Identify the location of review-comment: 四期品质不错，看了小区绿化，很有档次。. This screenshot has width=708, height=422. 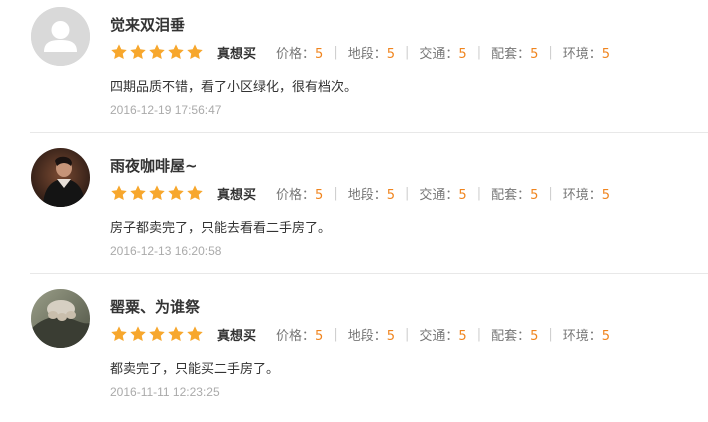
(234, 87).